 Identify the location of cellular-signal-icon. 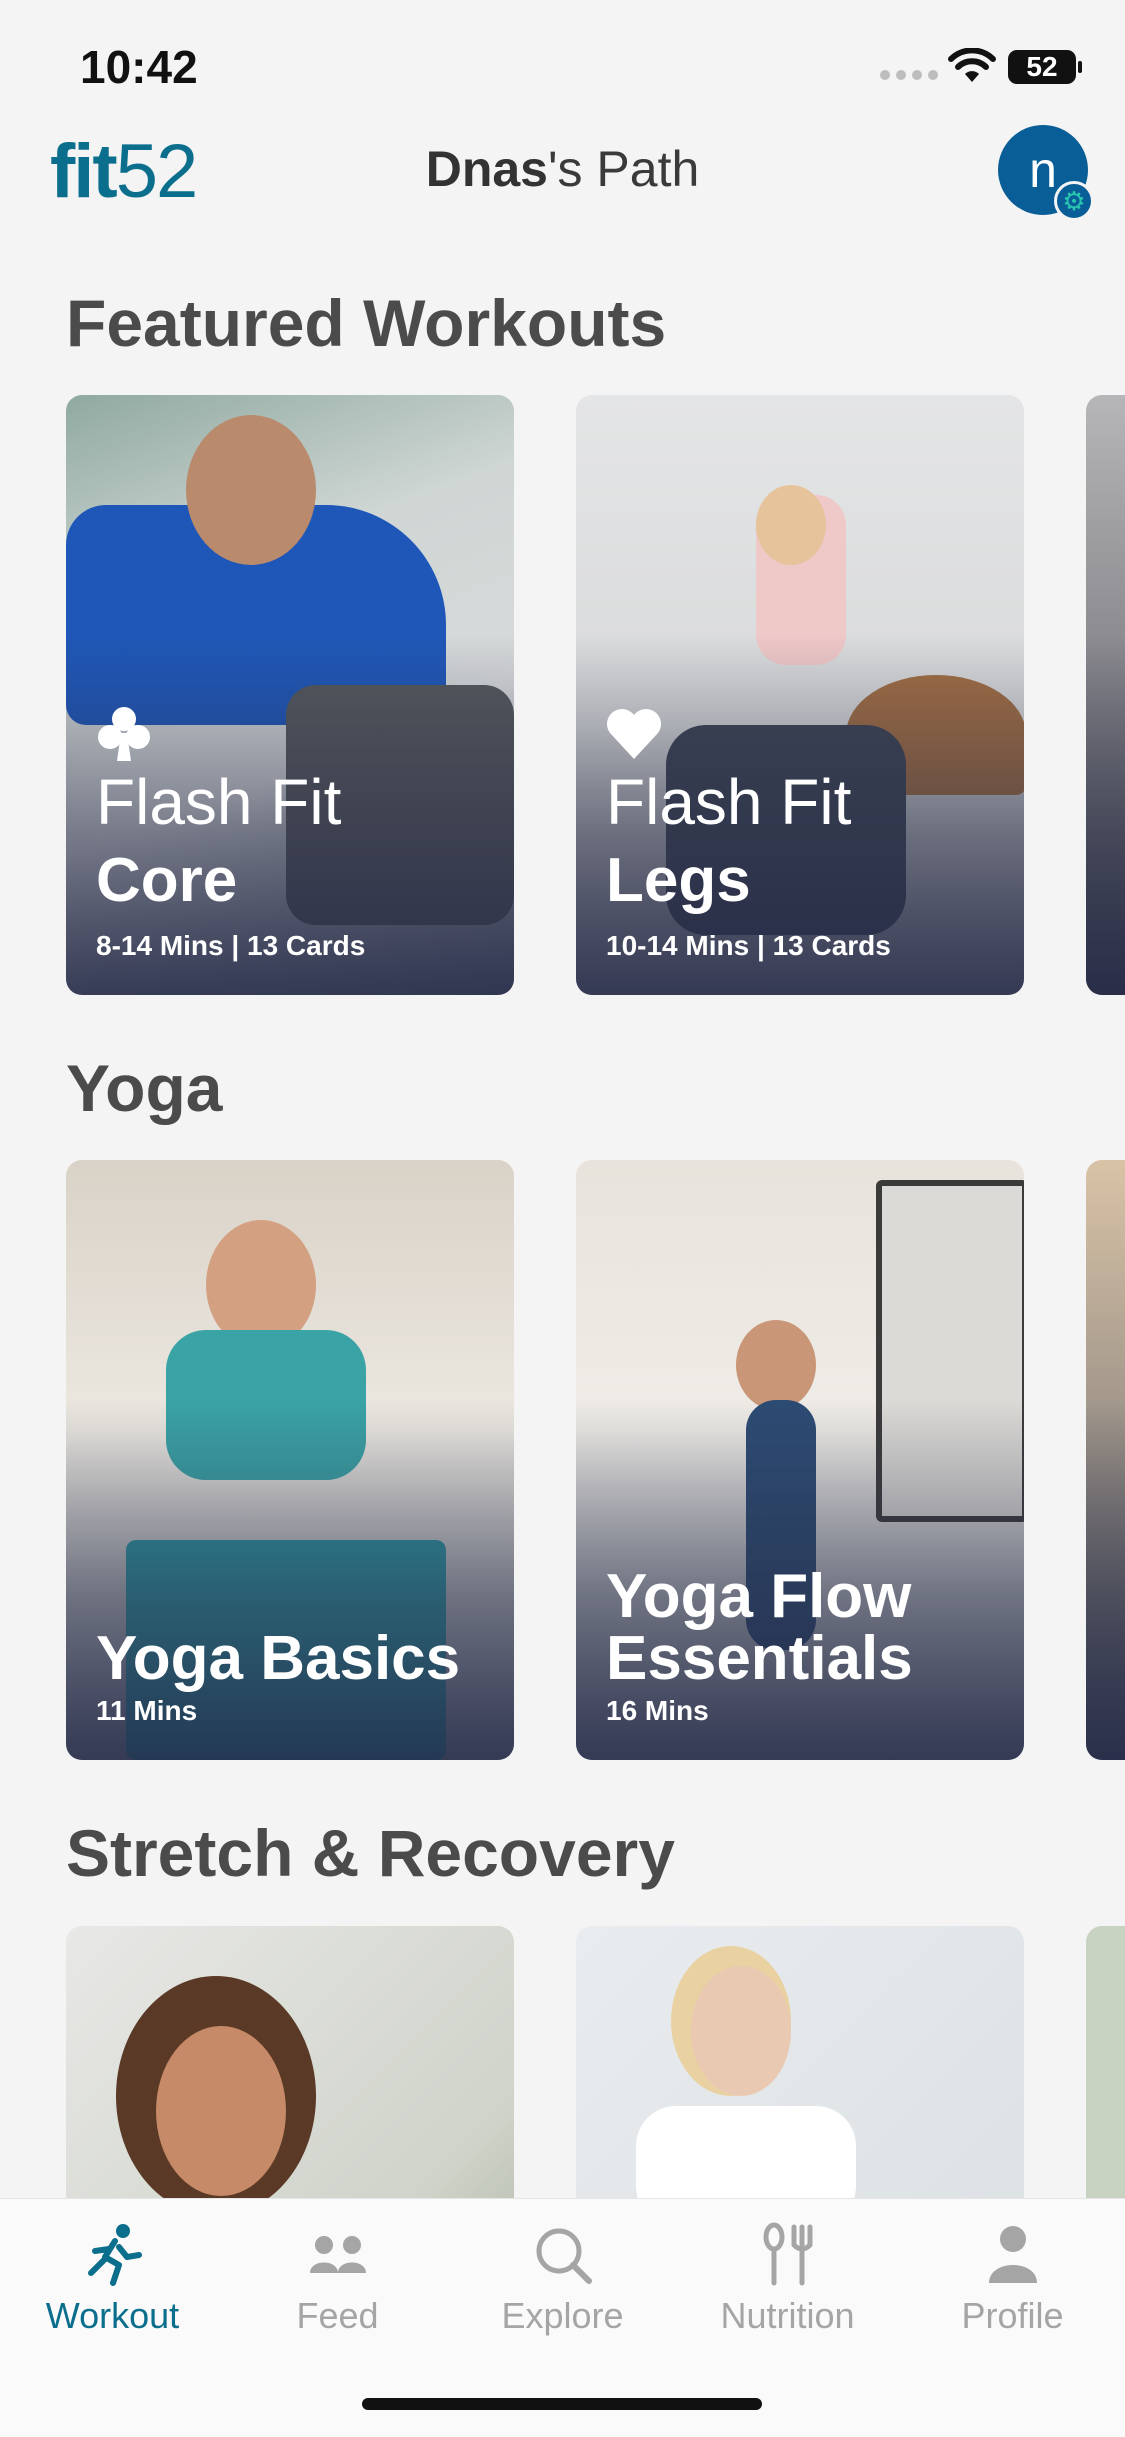
(909, 75).